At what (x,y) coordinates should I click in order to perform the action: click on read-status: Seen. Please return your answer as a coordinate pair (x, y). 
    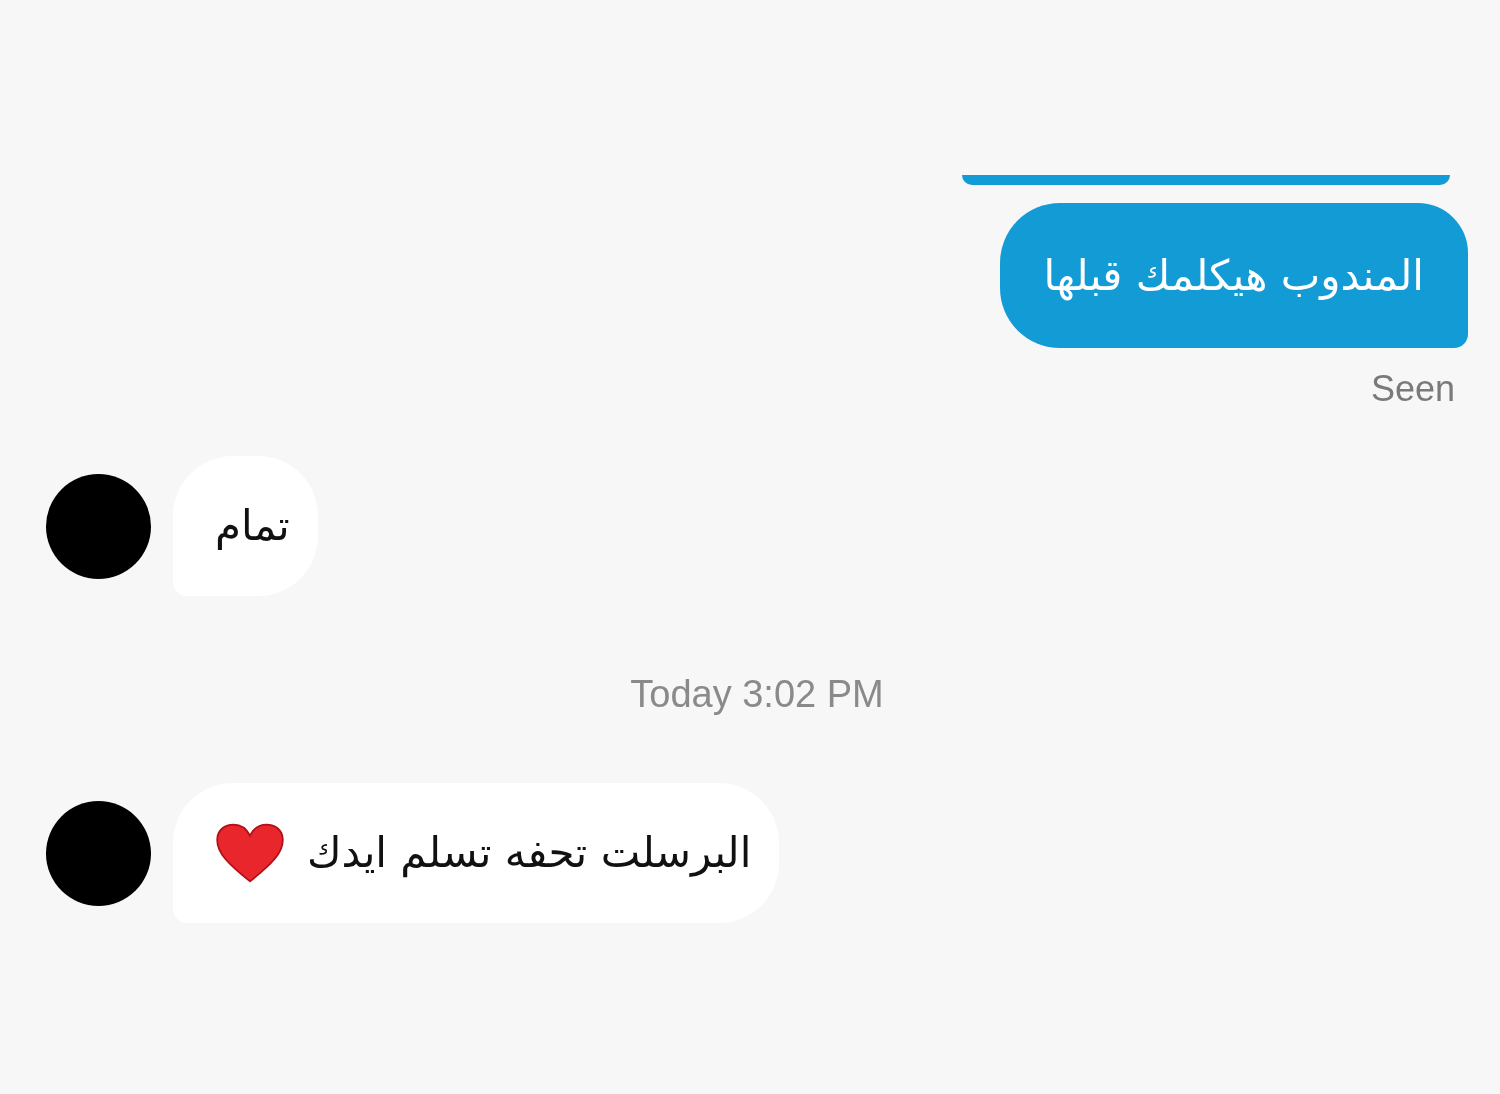
    Looking at the image, I should click on (1412, 389).